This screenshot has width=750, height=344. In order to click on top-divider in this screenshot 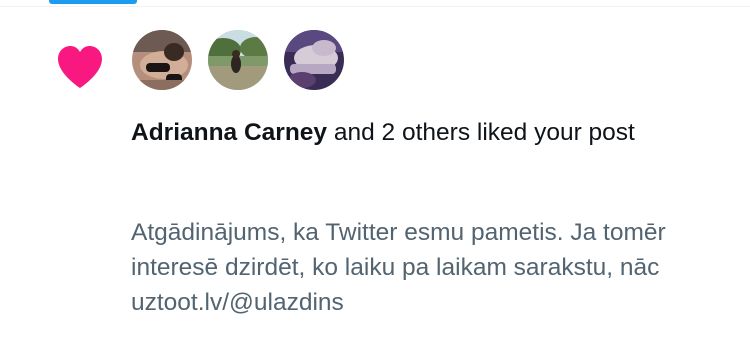, I will do `click(375, 6)`.